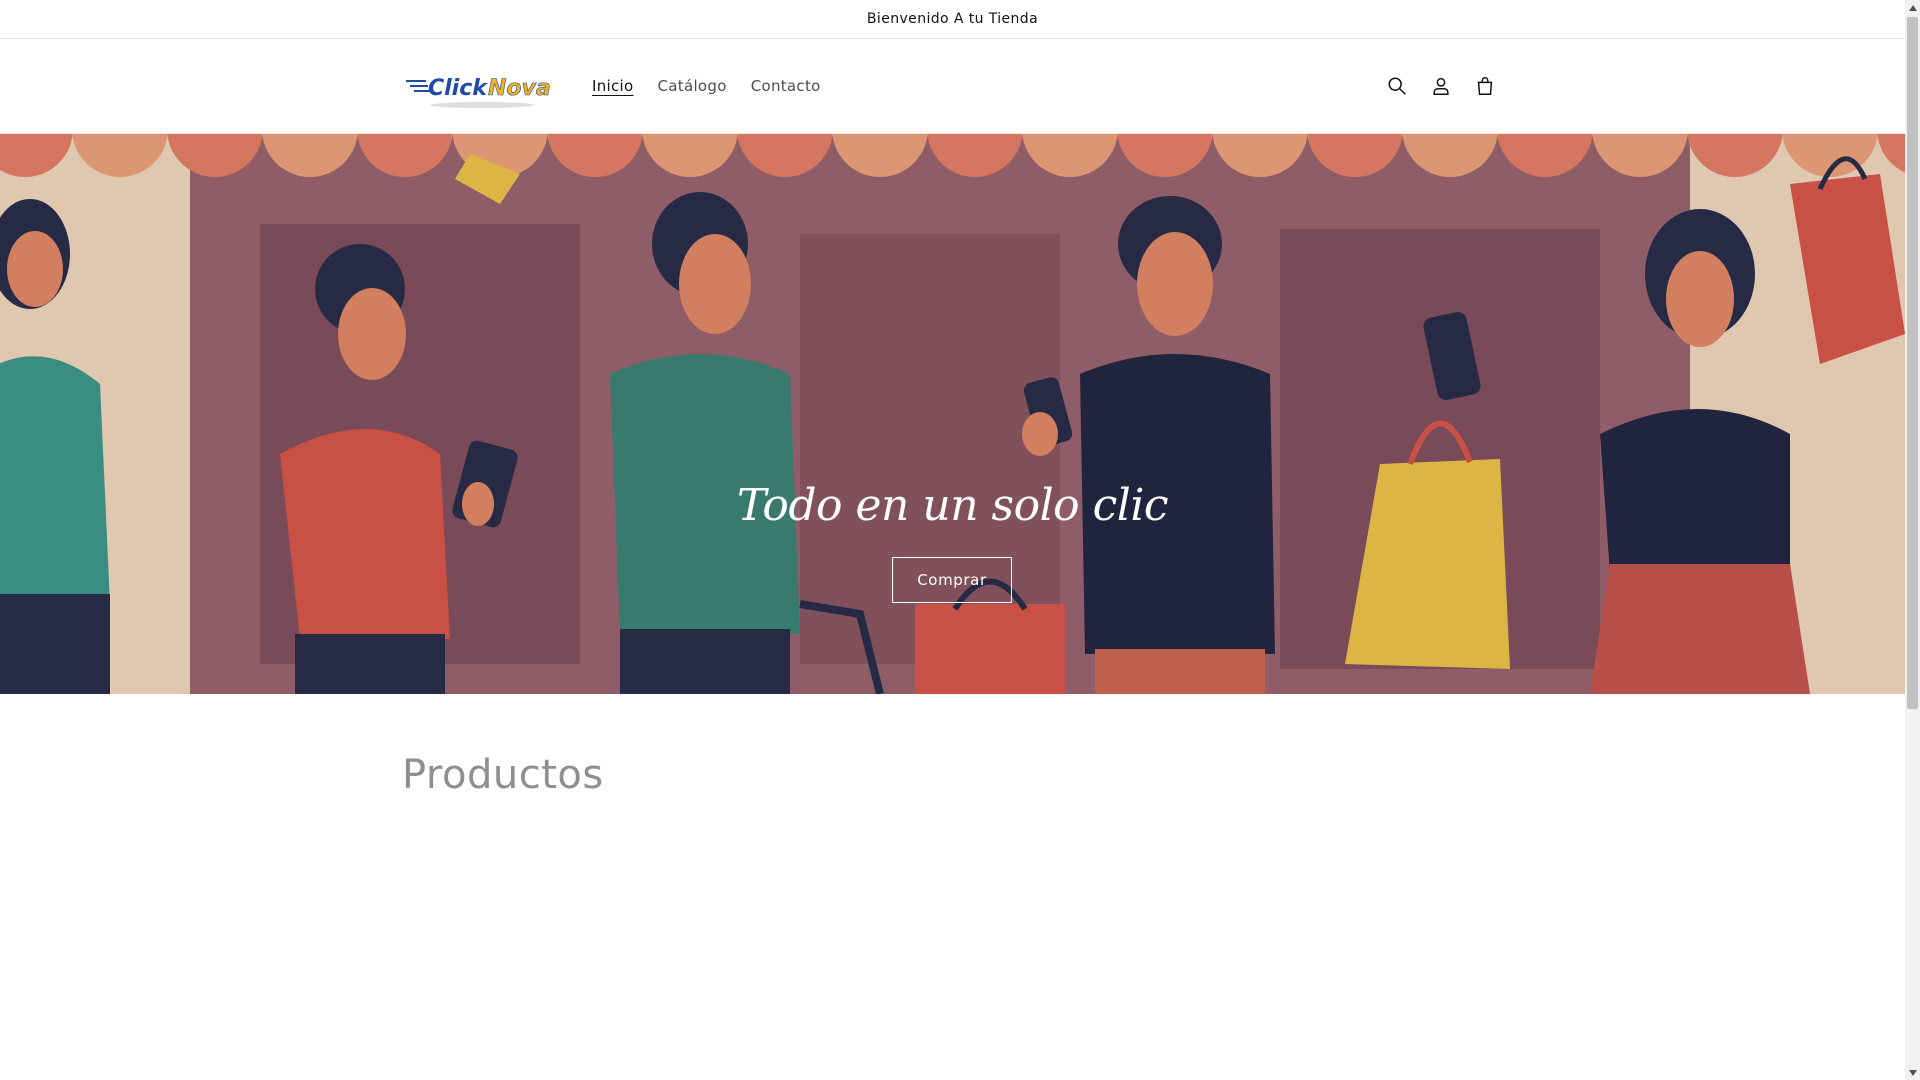 The height and width of the screenshot is (1080, 1920). I want to click on scrollbar-thumb, so click(1912, 363).